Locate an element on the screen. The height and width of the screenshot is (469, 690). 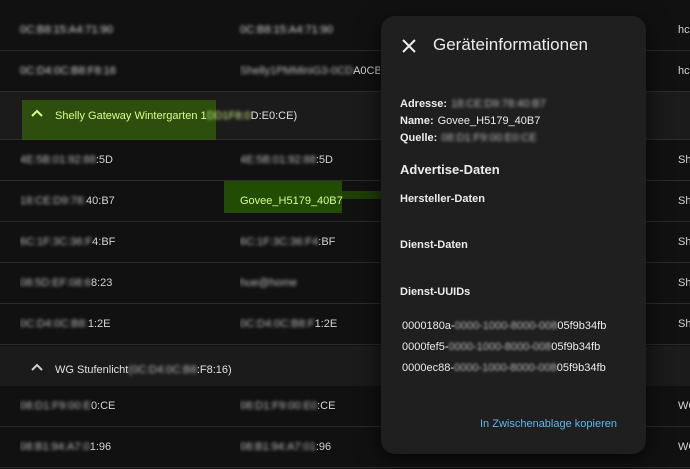
address-line: Adresse: 18:CE:D9:78:40:B7 is located at coordinates (473, 104).